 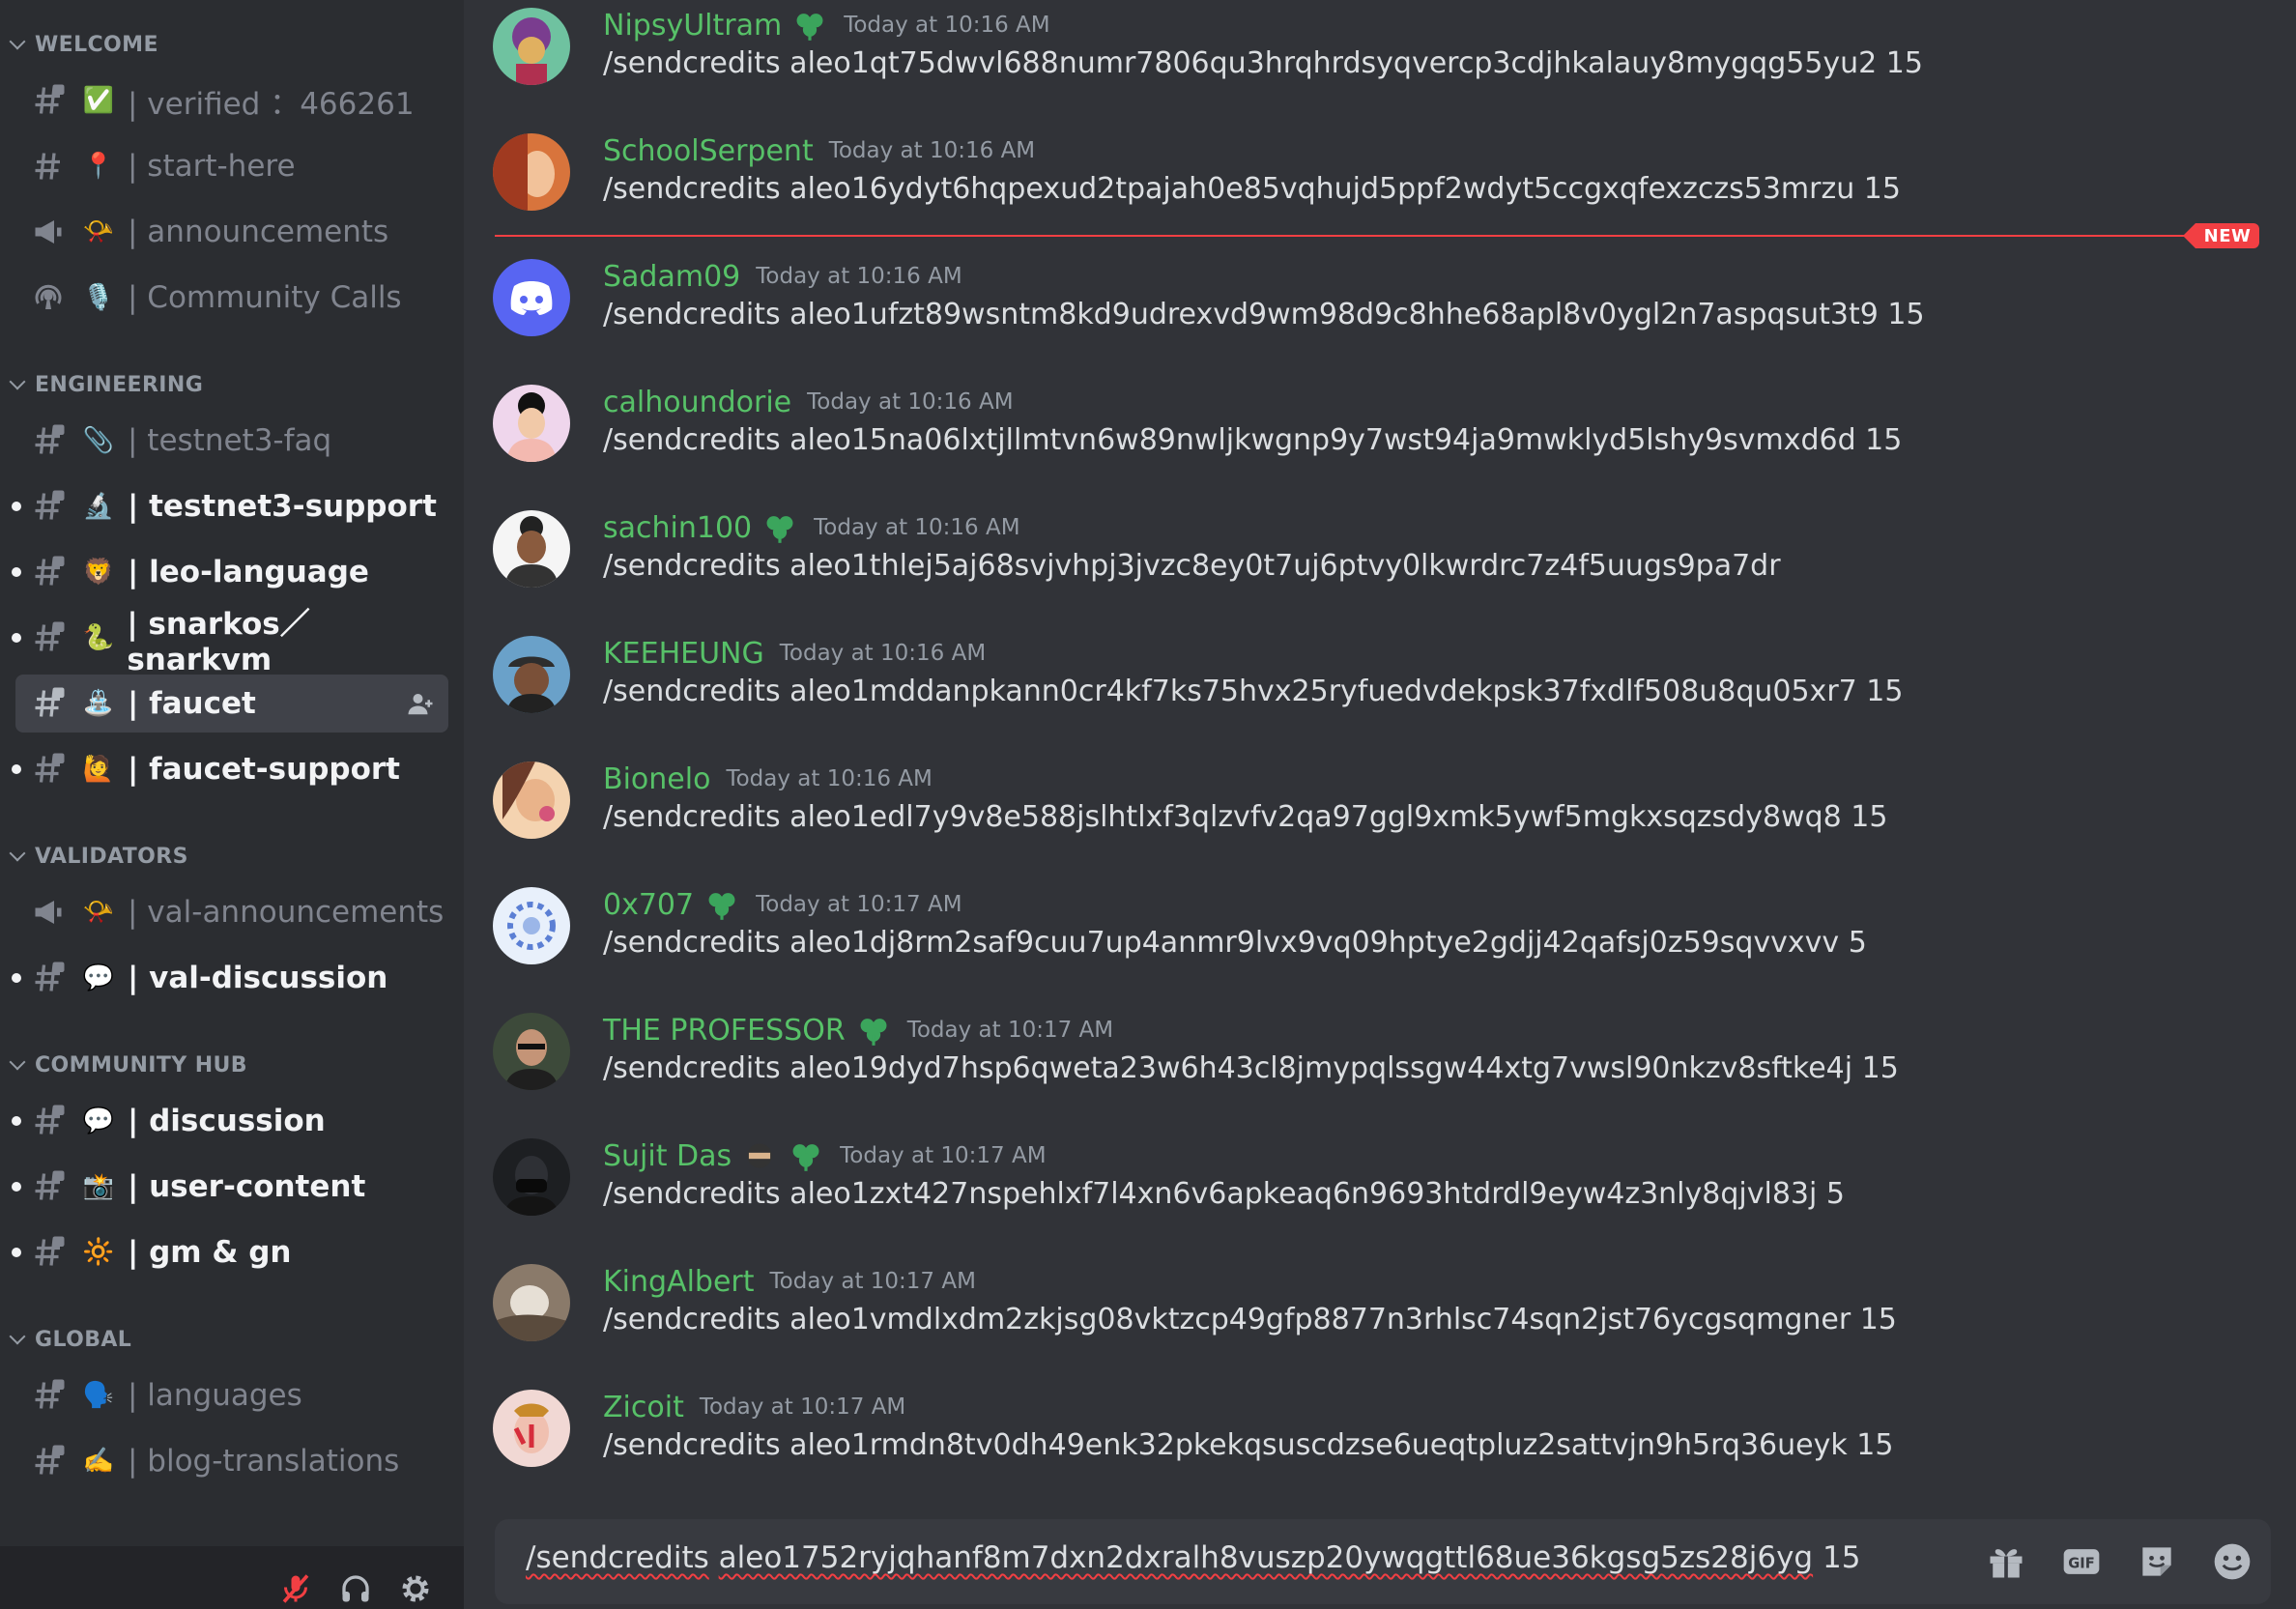 I want to click on channel-verified: ✅ | verified ：466261, so click(x=231, y=100).